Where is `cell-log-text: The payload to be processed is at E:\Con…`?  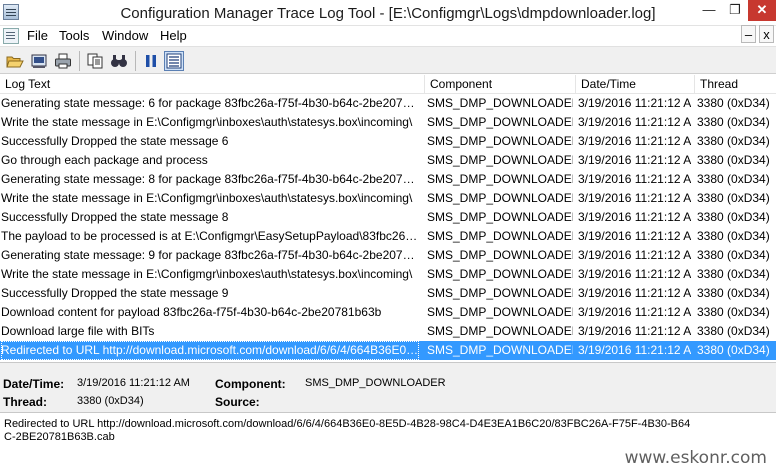 cell-log-text: The payload to be processed is at E:\Con… is located at coordinates (210, 236).